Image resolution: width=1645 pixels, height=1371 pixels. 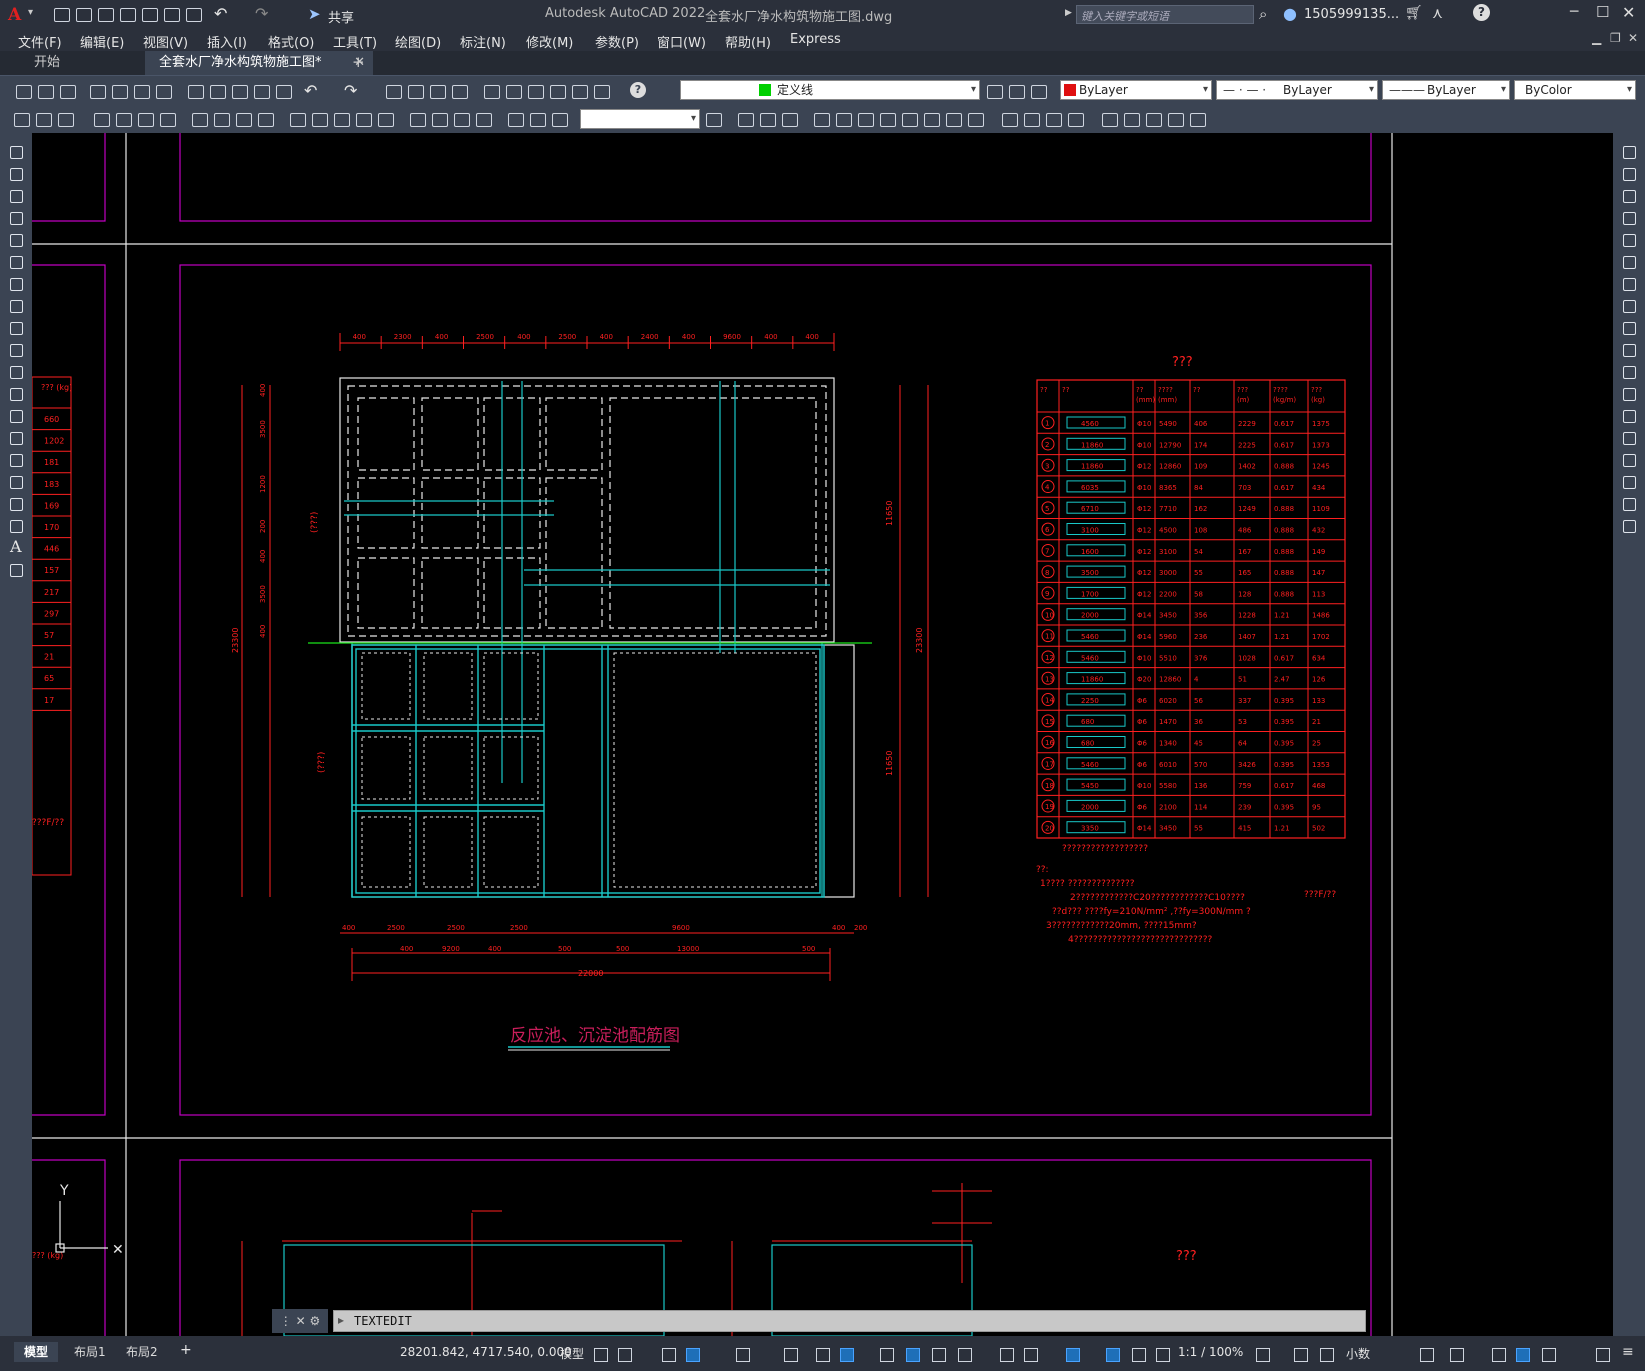 What do you see at coordinates (437, 91) in the screenshot?
I see `zoom-window-icon` at bounding box center [437, 91].